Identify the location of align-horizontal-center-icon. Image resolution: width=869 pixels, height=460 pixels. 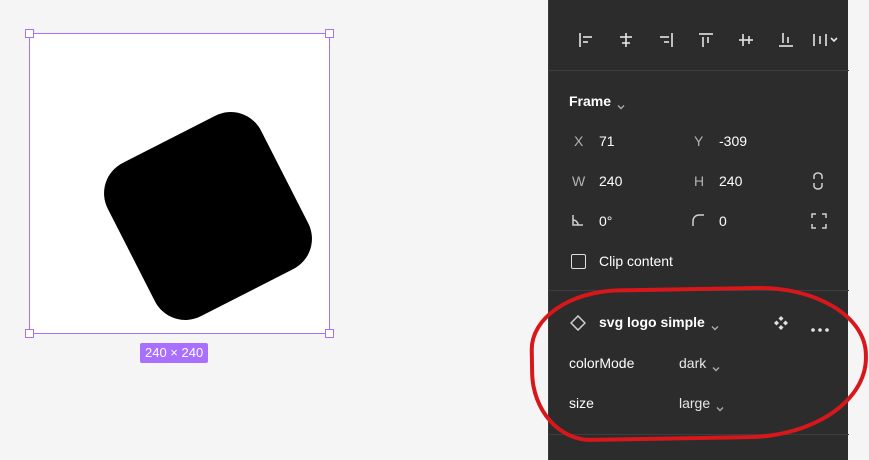
(626, 40).